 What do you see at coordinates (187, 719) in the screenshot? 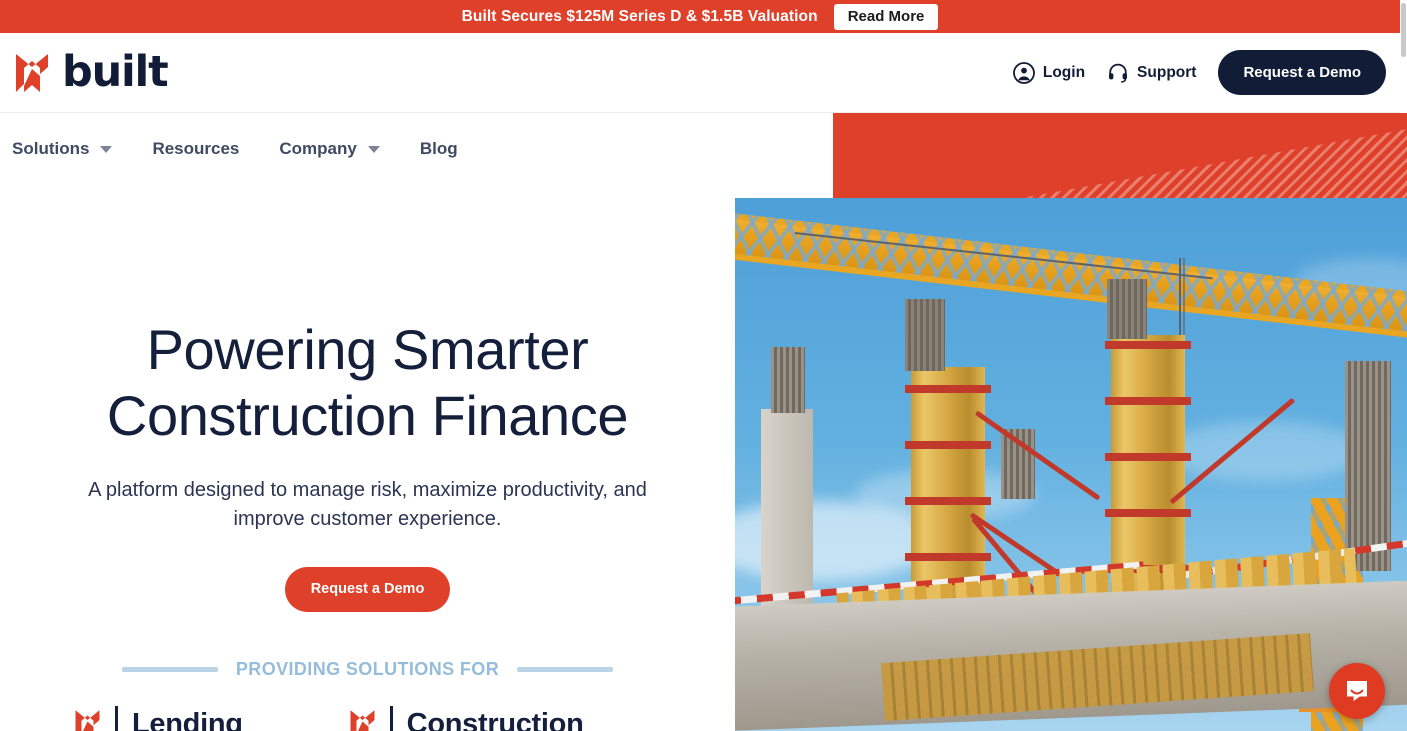
I see `solution-label-lending: Lending` at bounding box center [187, 719].